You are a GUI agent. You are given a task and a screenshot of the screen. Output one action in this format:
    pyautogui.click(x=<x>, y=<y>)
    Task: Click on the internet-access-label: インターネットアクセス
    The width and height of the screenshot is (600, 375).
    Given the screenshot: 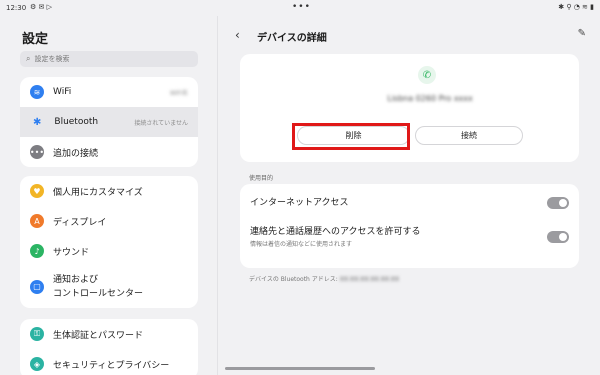 What is the action you would take?
    pyautogui.click(x=299, y=203)
    